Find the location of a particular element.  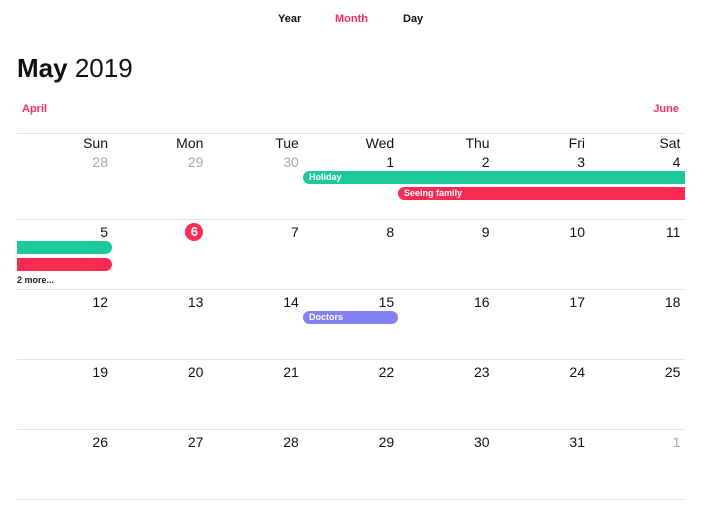

day-number: 5 is located at coordinates (64, 232).